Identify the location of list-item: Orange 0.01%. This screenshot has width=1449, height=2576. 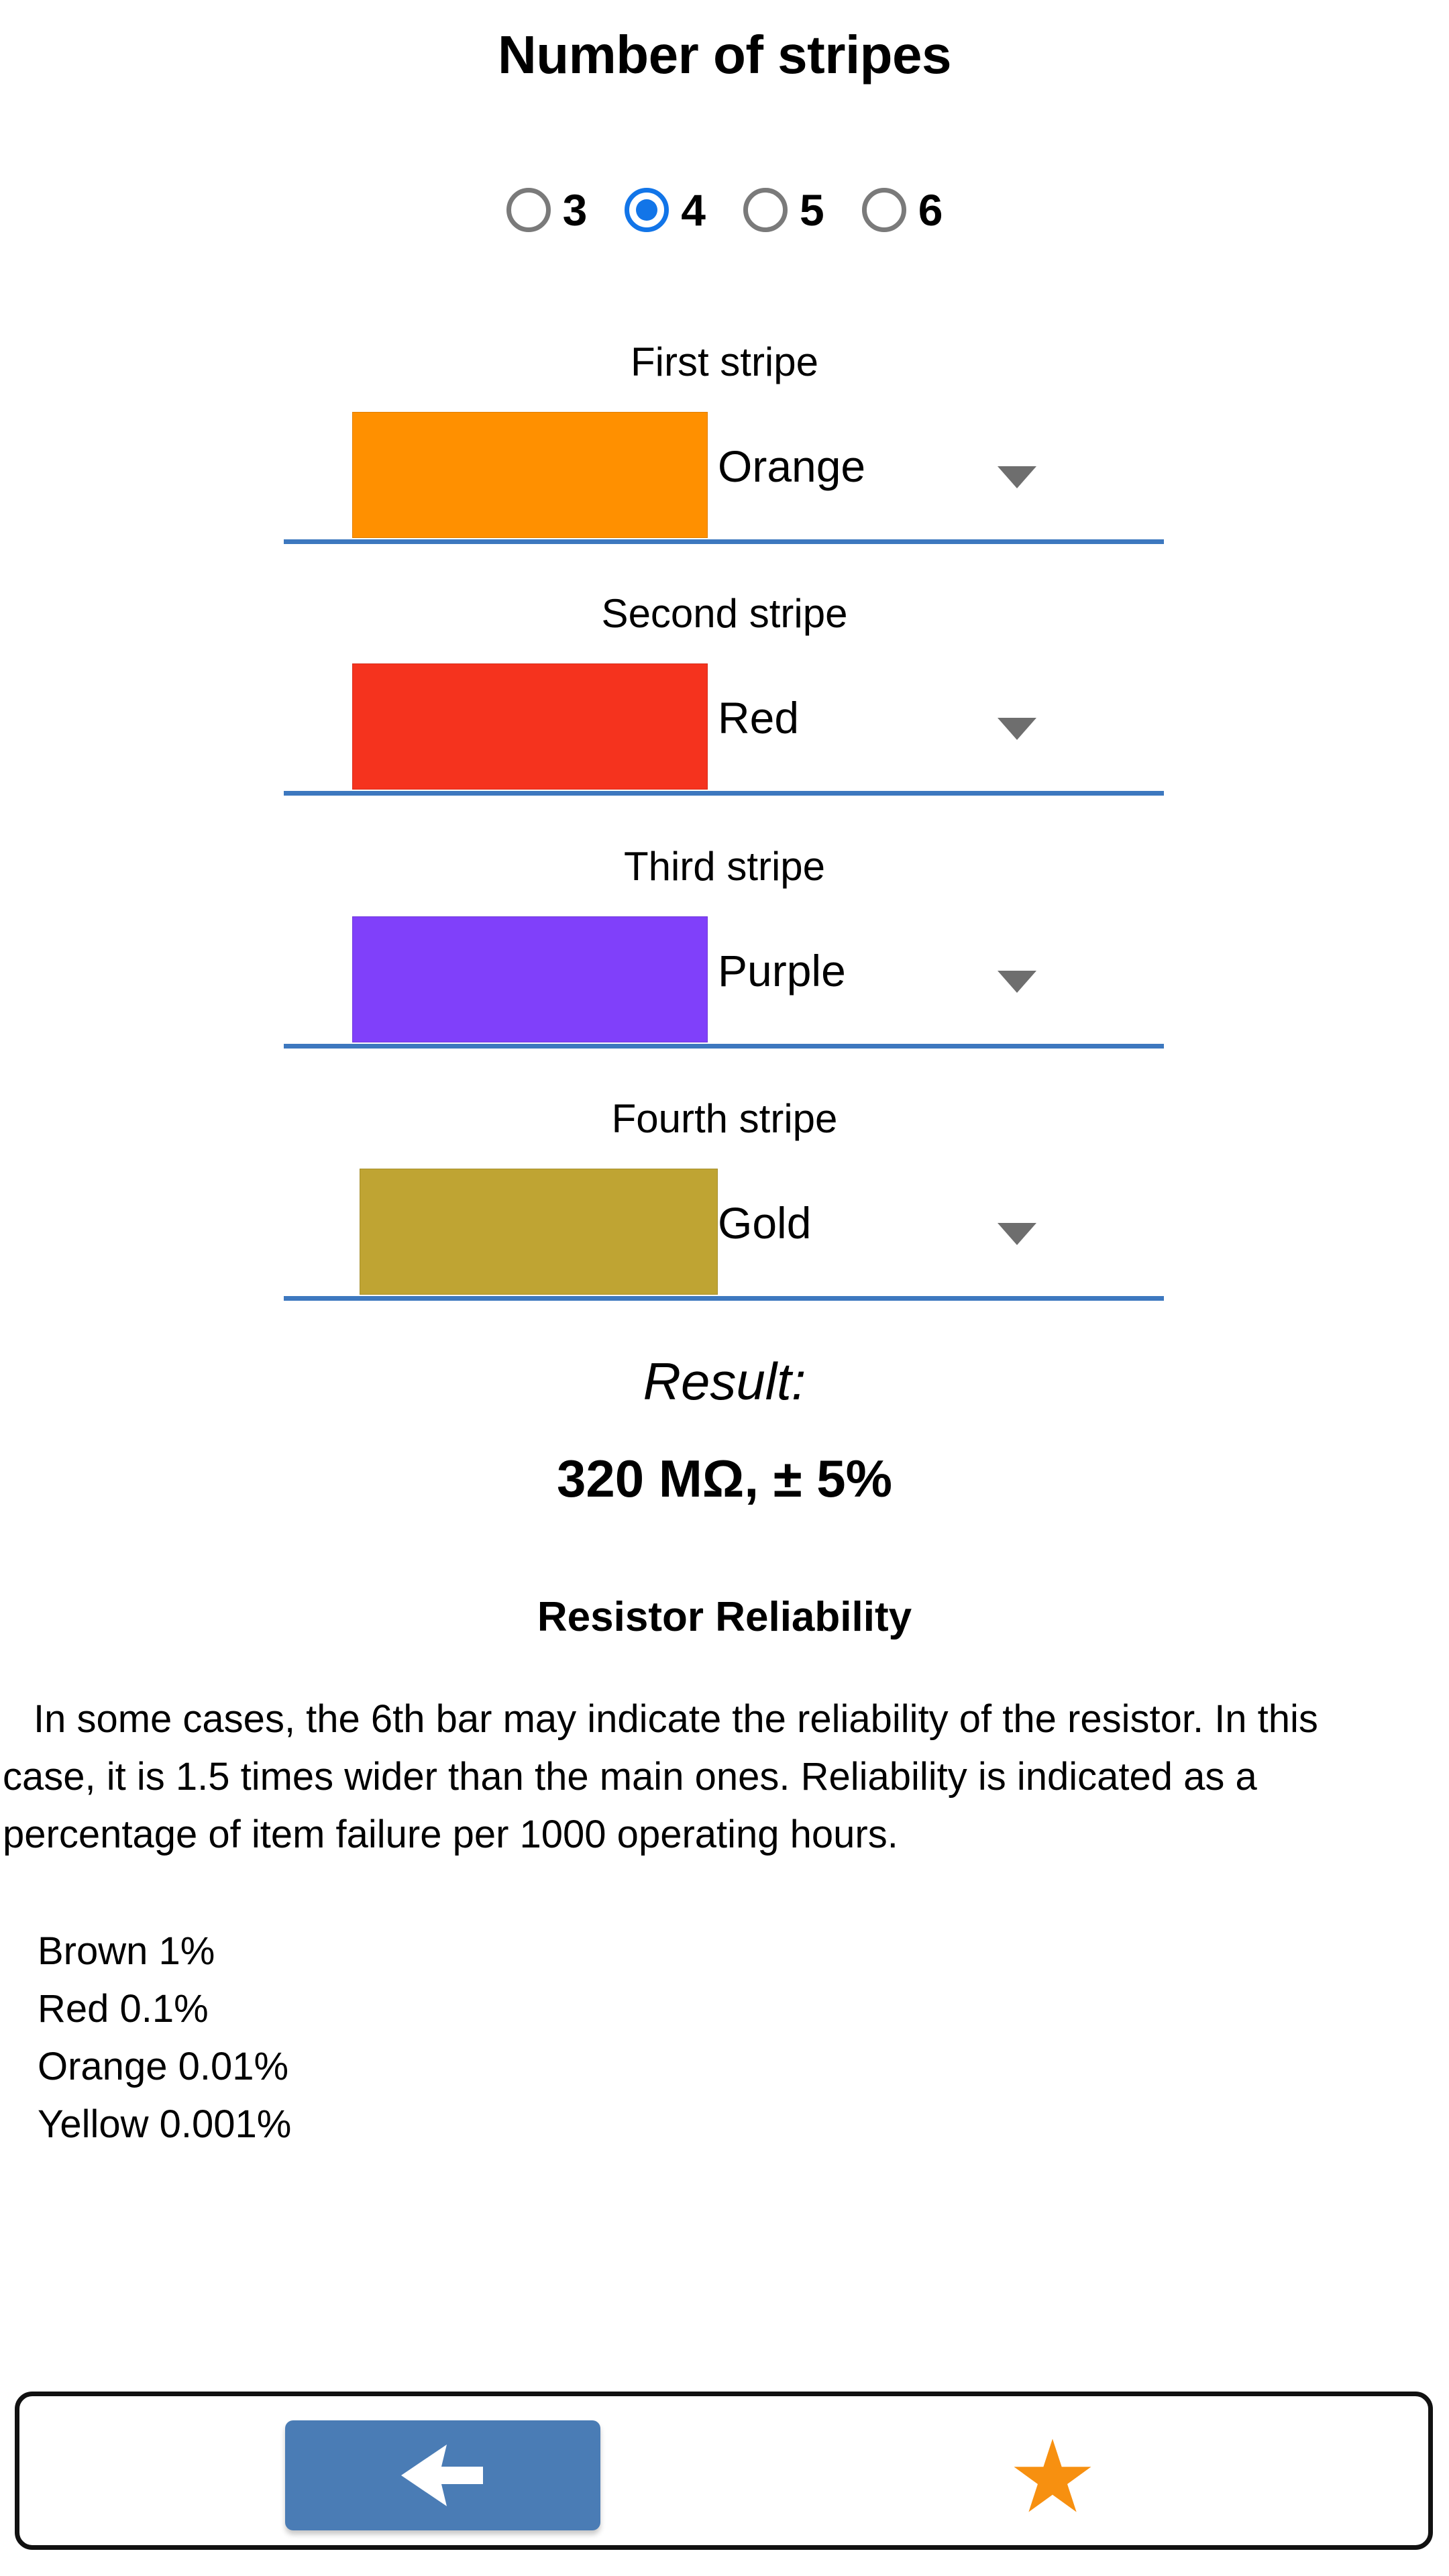
(163, 2066).